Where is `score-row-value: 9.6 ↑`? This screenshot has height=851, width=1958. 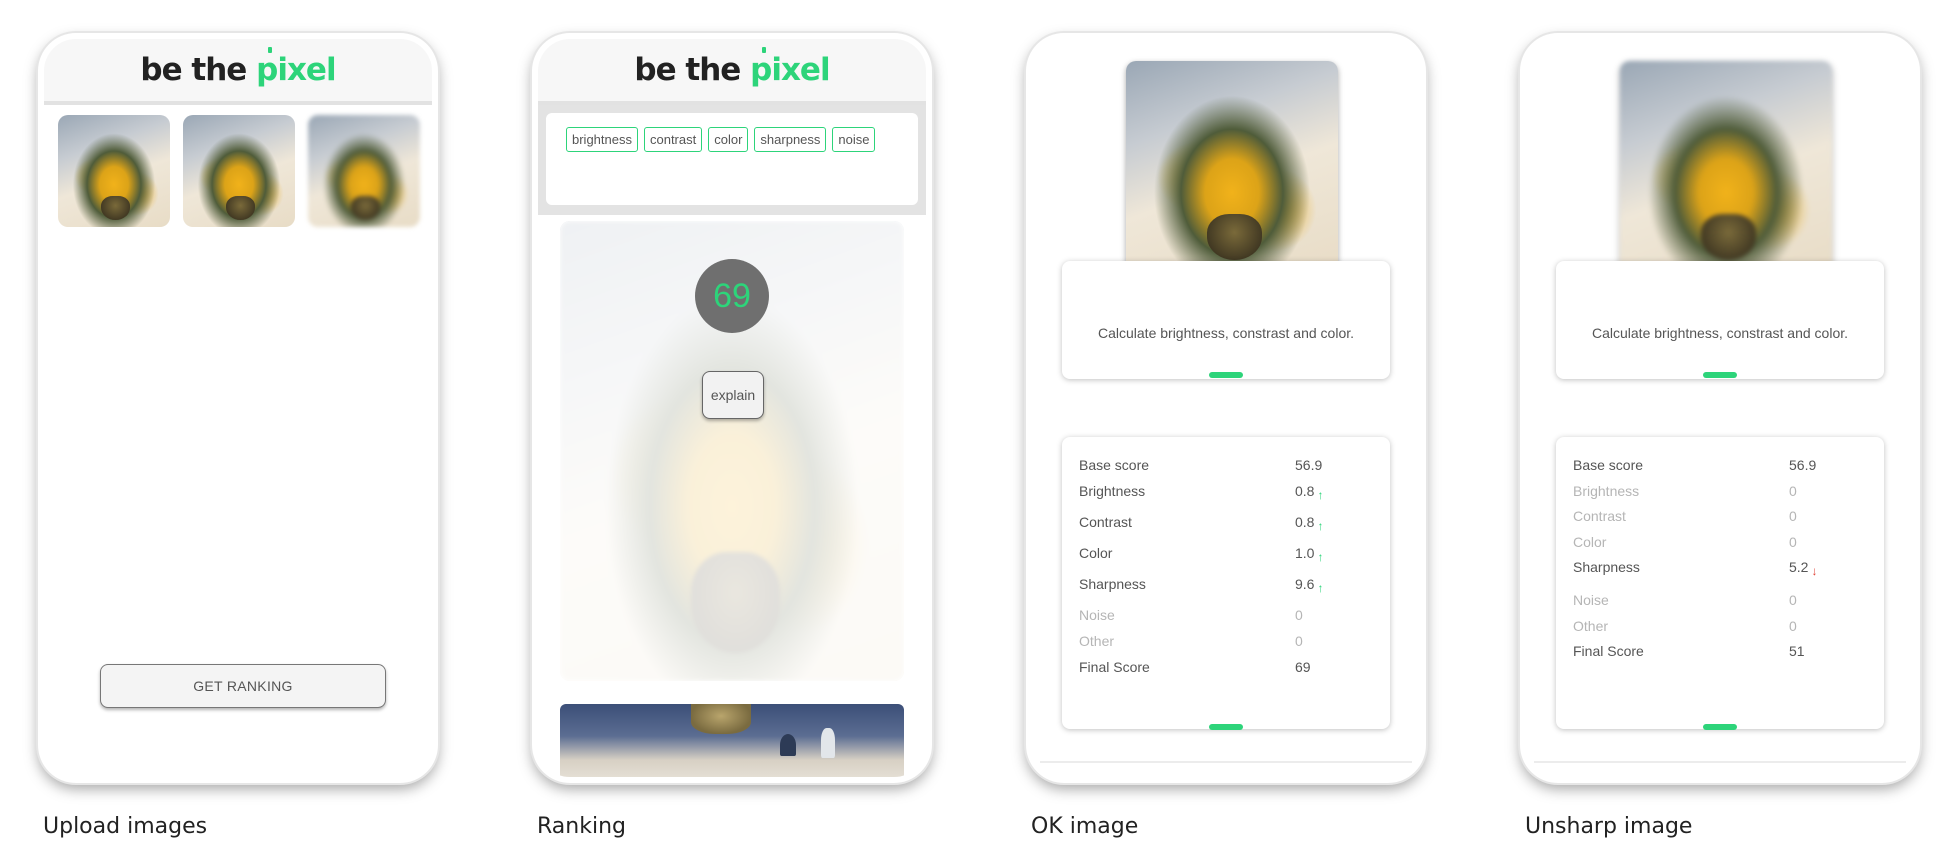
score-row-value: 9.6 ↑ is located at coordinates (1309, 585).